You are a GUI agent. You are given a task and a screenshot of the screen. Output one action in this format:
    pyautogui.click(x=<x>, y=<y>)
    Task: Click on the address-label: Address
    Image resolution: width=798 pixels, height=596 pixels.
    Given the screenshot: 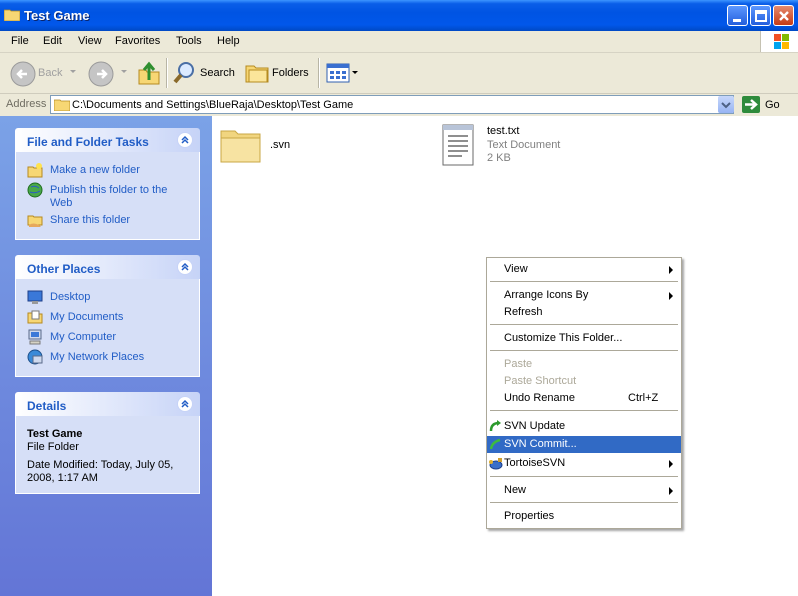 What is the action you would take?
    pyautogui.click(x=26, y=104)
    